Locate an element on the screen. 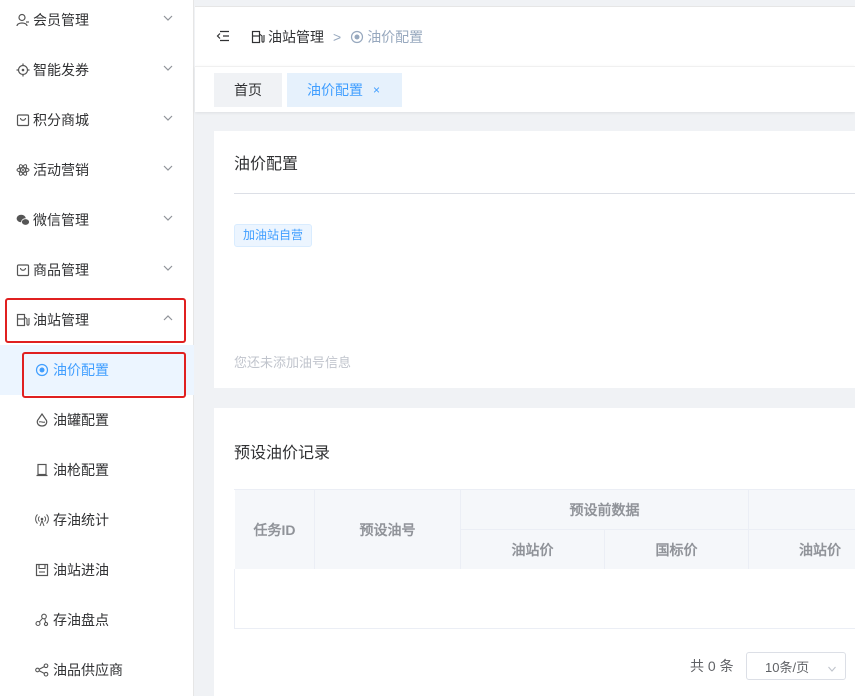 Image resolution: width=855 pixels, height=696 pixels. breadcrumb-current: 油价配置 is located at coordinates (395, 37).